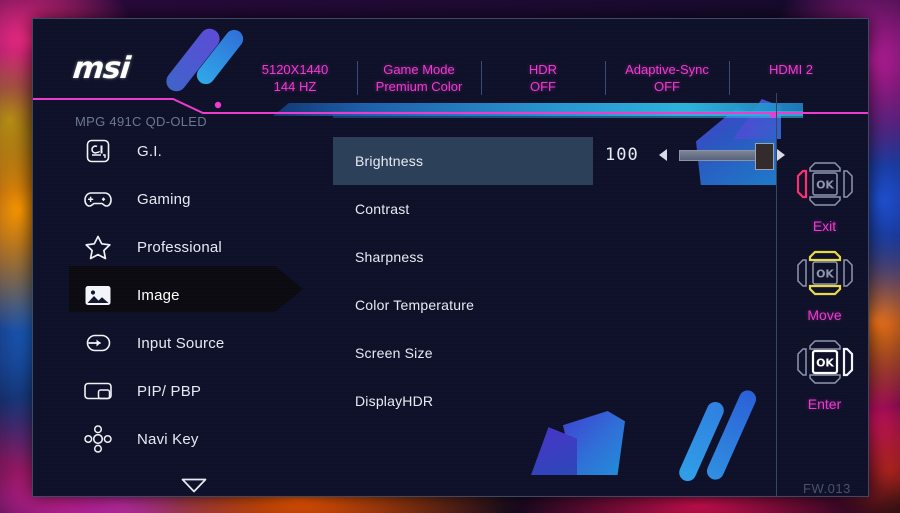 The height and width of the screenshot is (513, 900). I want to click on sidebar-item-image: Image, so click(179, 291).